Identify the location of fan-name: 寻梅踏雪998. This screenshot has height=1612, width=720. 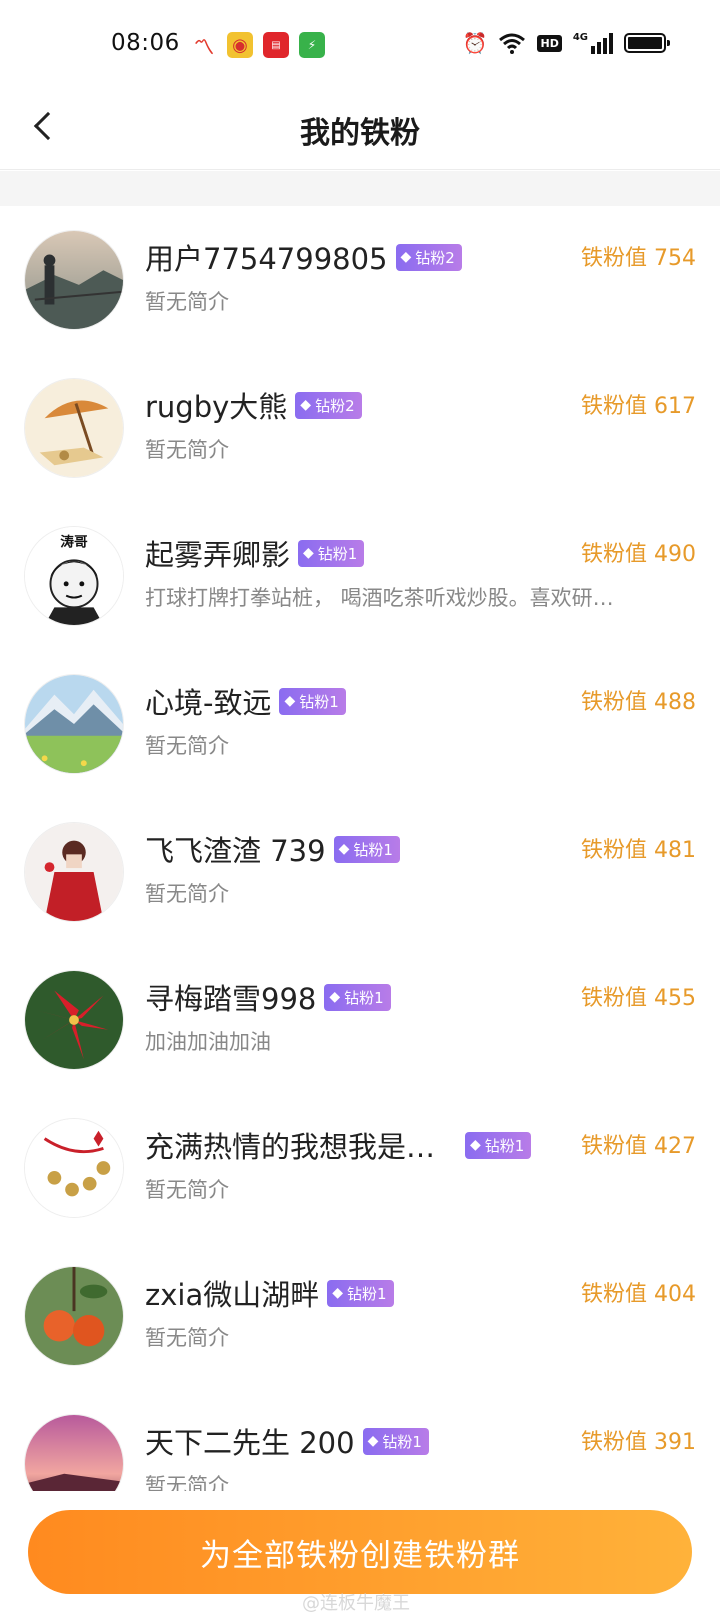
(231, 999).